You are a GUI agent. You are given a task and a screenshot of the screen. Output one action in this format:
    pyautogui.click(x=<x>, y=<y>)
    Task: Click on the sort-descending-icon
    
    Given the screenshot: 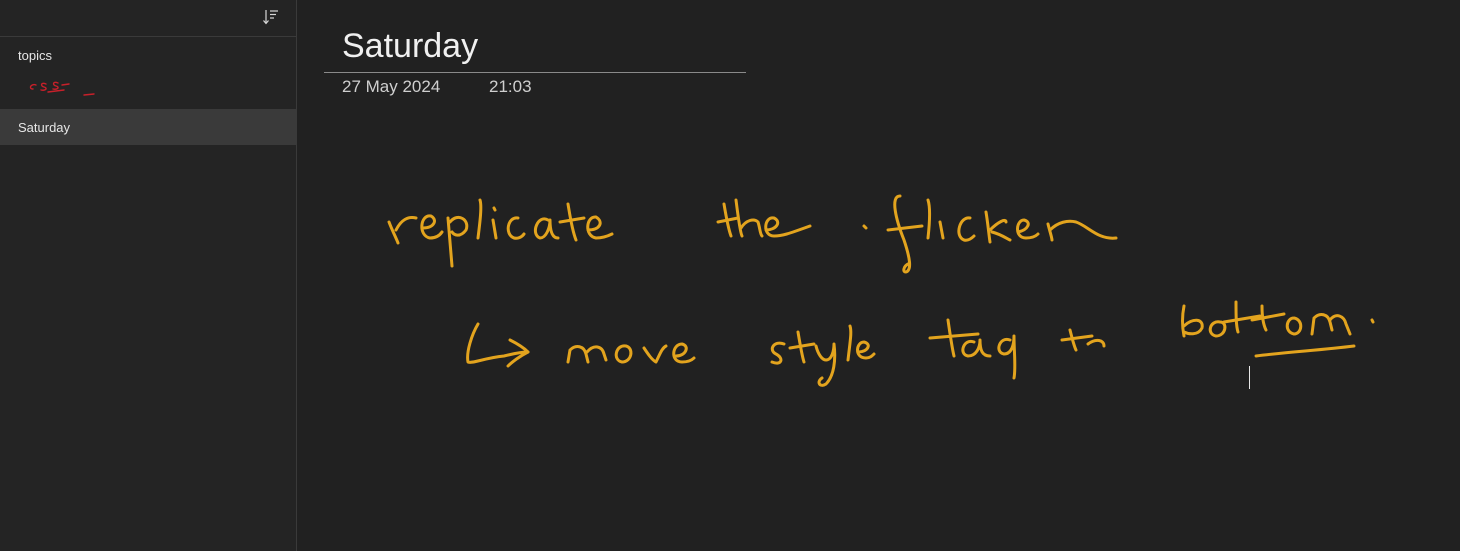 What is the action you would take?
    pyautogui.click(x=270, y=17)
    